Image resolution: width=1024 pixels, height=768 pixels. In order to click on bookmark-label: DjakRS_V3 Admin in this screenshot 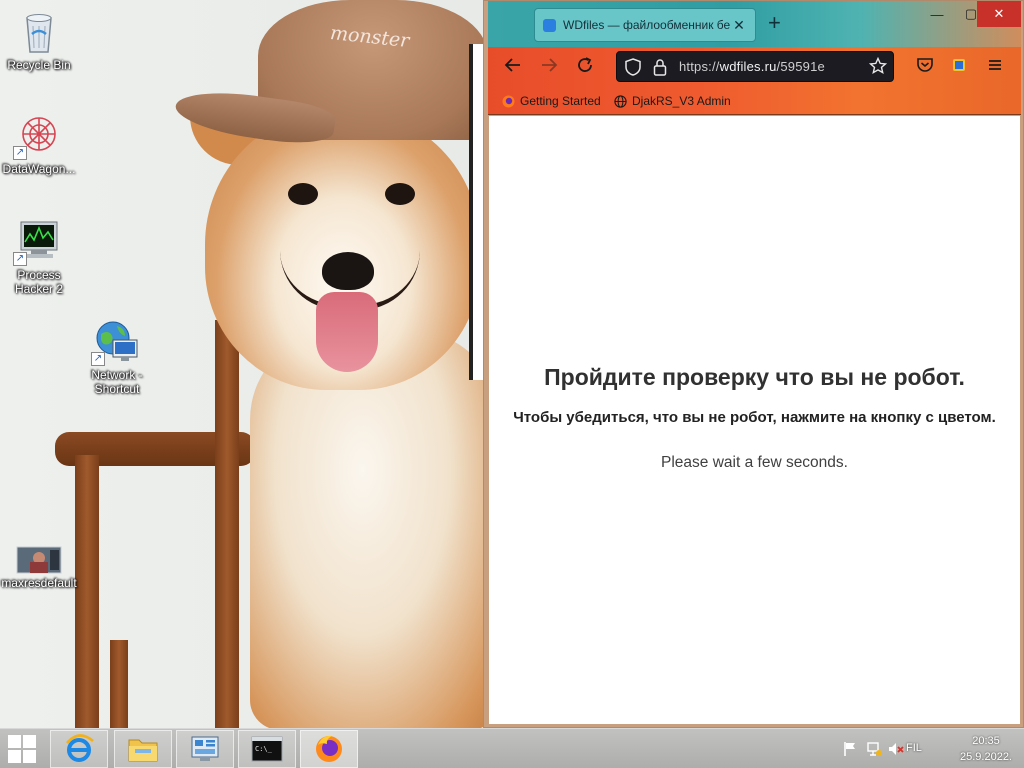, I will do `click(681, 101)`.